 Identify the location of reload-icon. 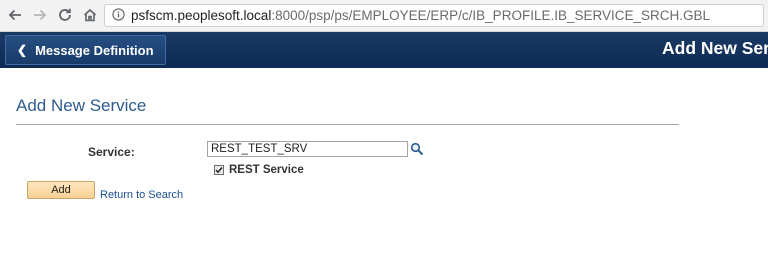
(65, 15).